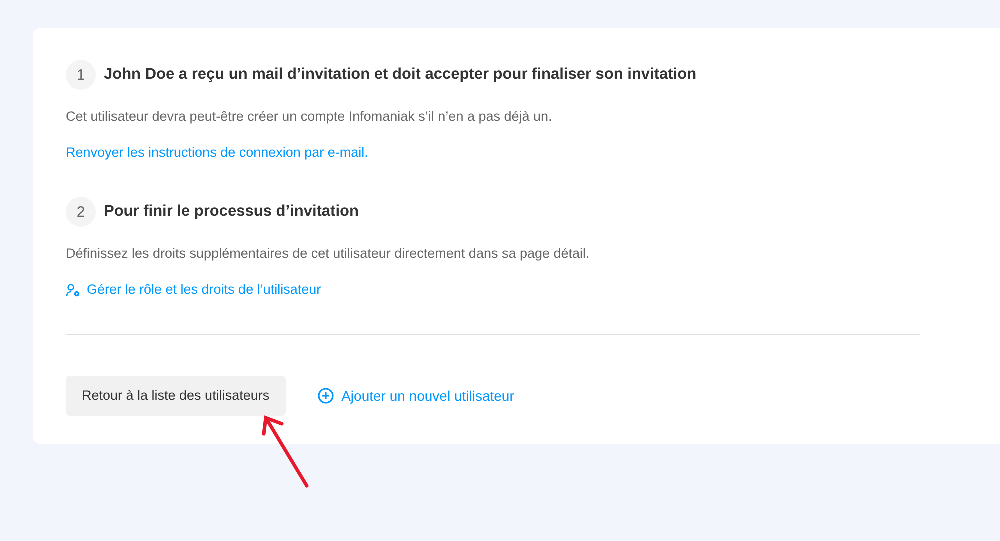  What do you see at coordinates (400, 75) in the screenshot?
I see `step-title: John Doe a reçu un mail d’invitation et doit accepter pour finaliser son invitation` at bounding box center [400, 75].